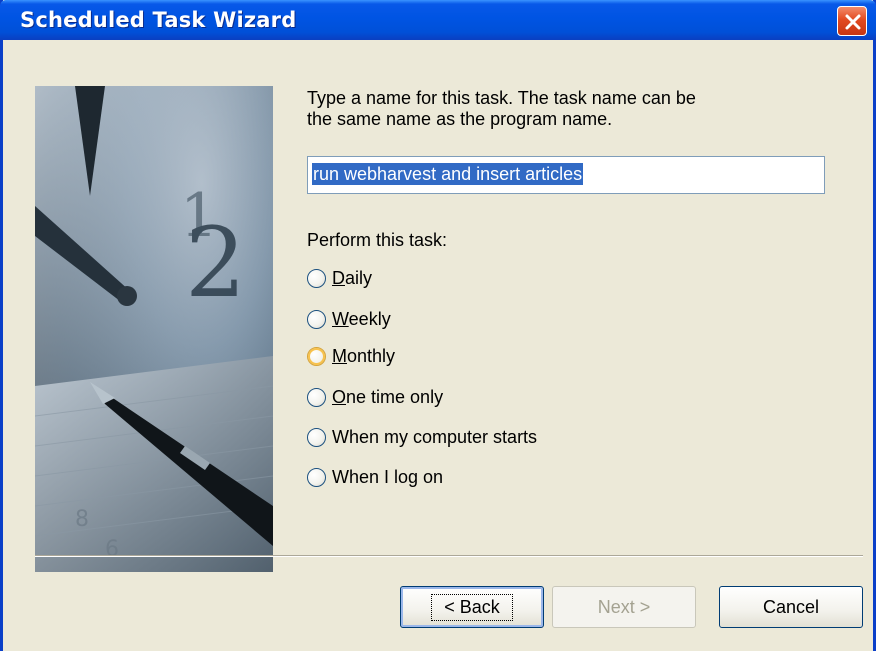  I want to click on radio-label-one-time-only: One time only, so click(388, 396).